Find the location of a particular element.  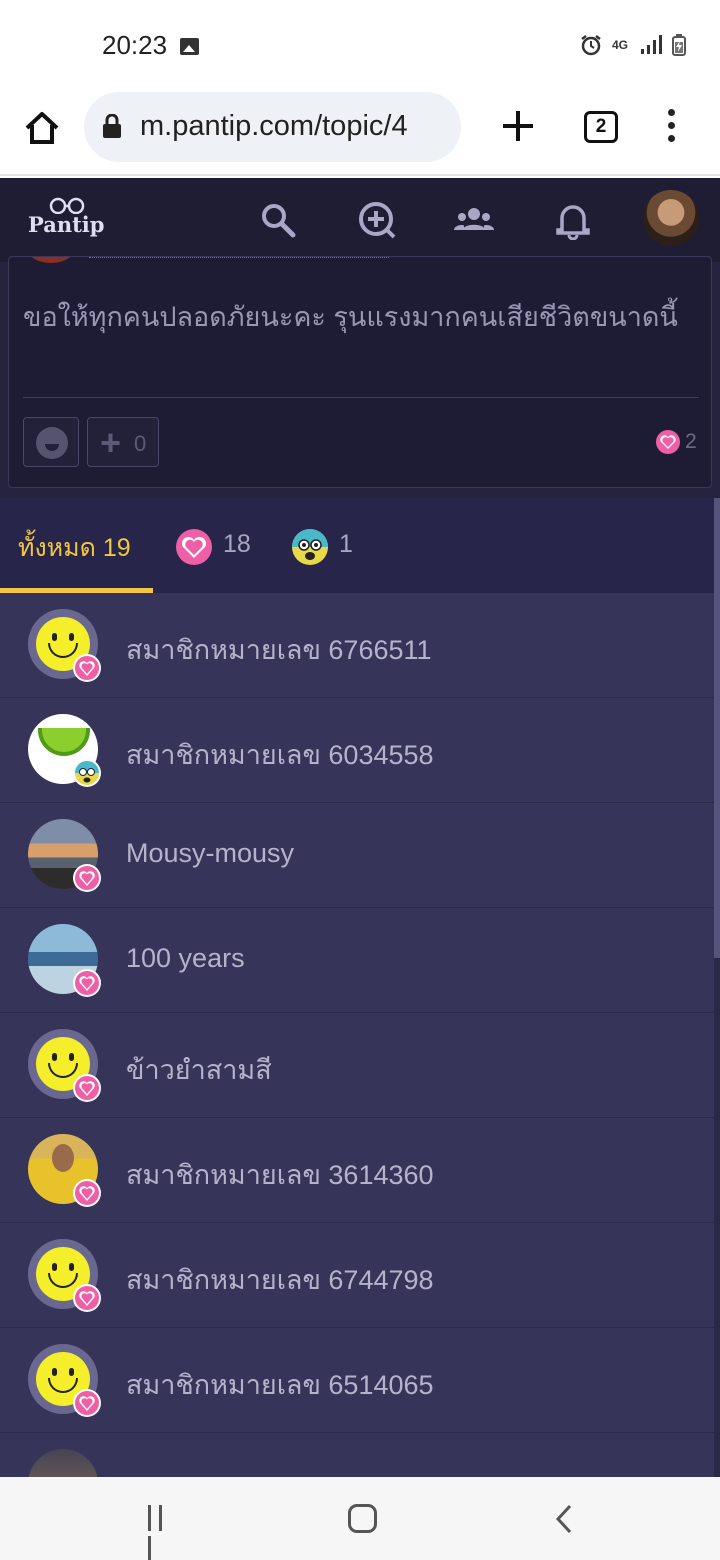

url-text: m.pantip.com/topic/4 is located at coordinates (274, 126).